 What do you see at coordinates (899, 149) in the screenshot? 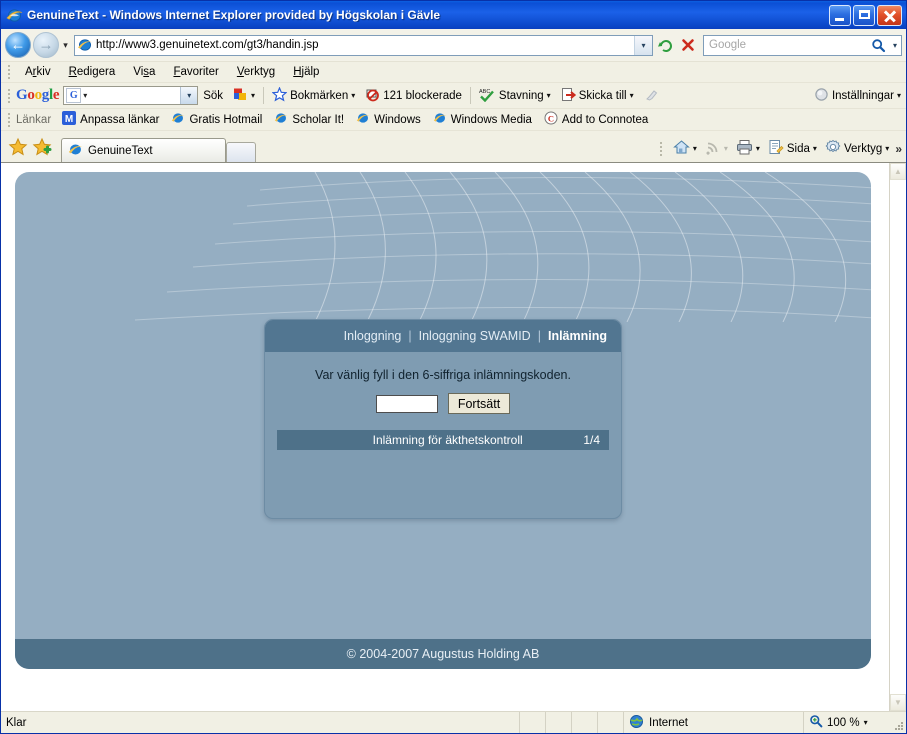
I see `command-bar-overflow-icon: »` at bounding box center [899, 149].